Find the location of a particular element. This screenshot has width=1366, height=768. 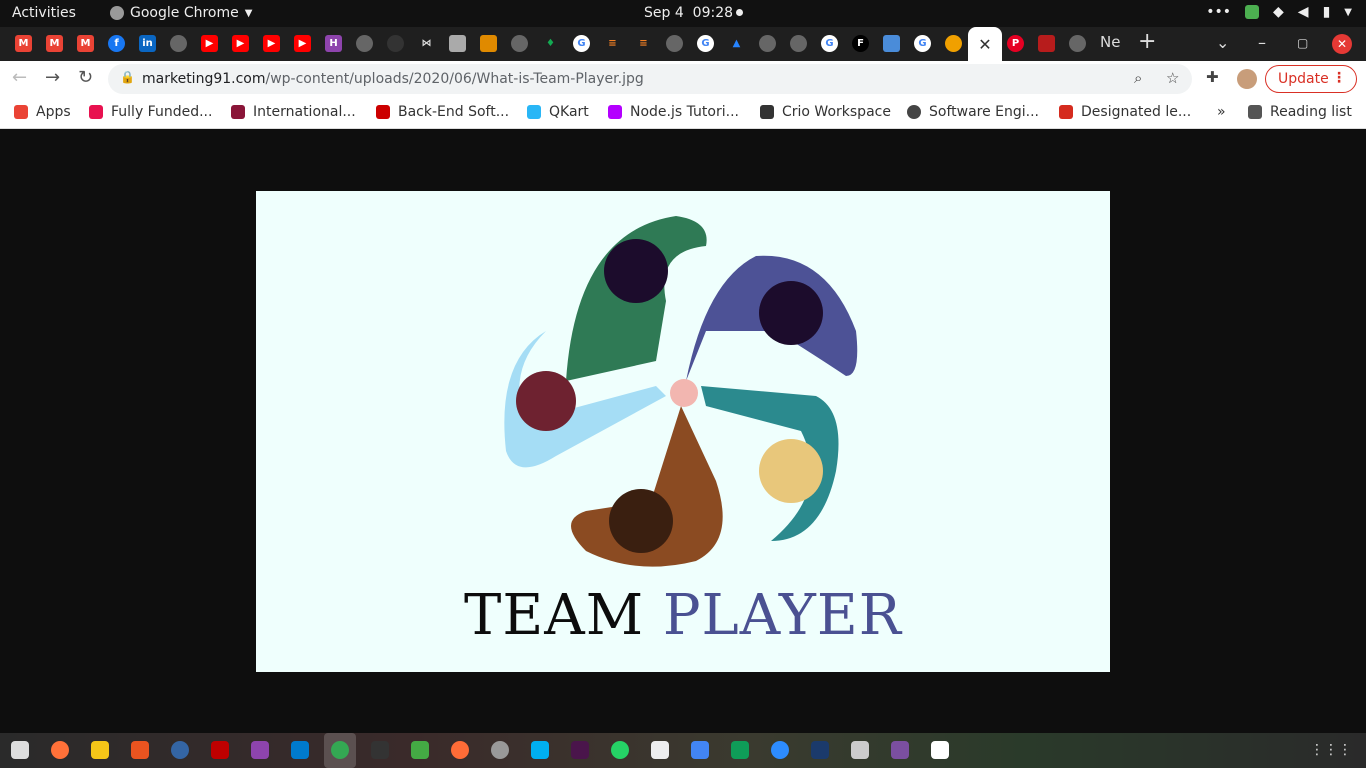

reading-list-button: Reading list is located at coordinates (1300, 112).